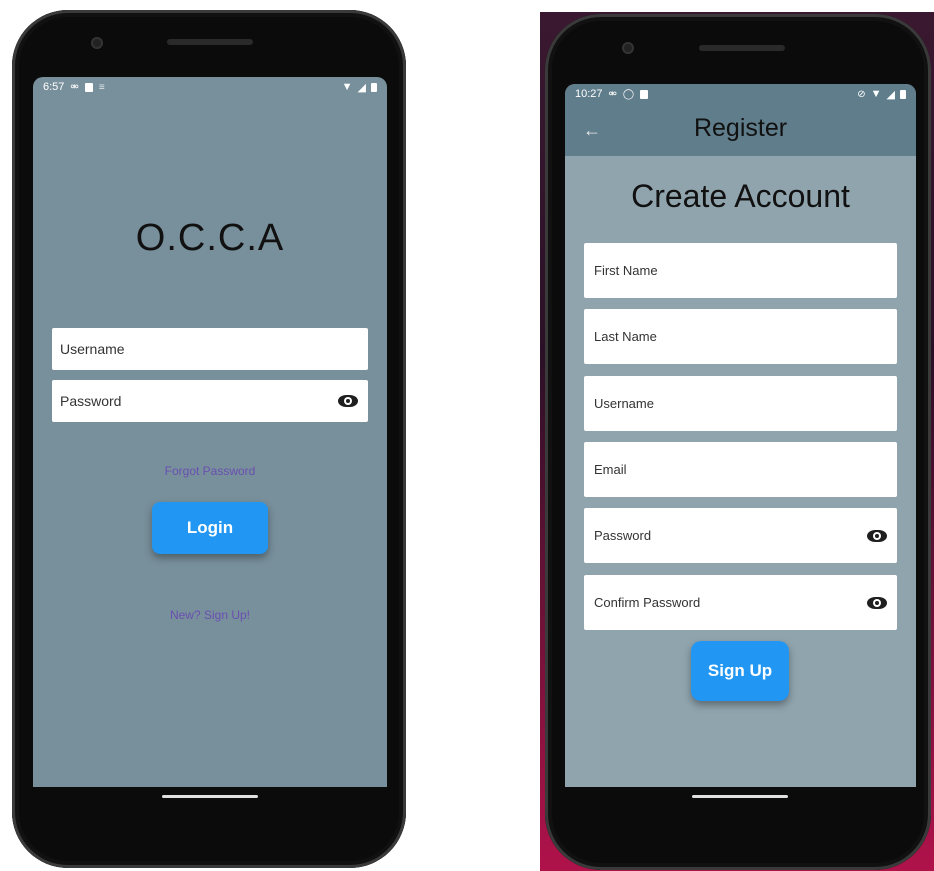 The width and height of the screenshot is (934, 871). Describe the element at coordinates (589, 94) in the screenshot. I see `status-time: 10:27` at that location.